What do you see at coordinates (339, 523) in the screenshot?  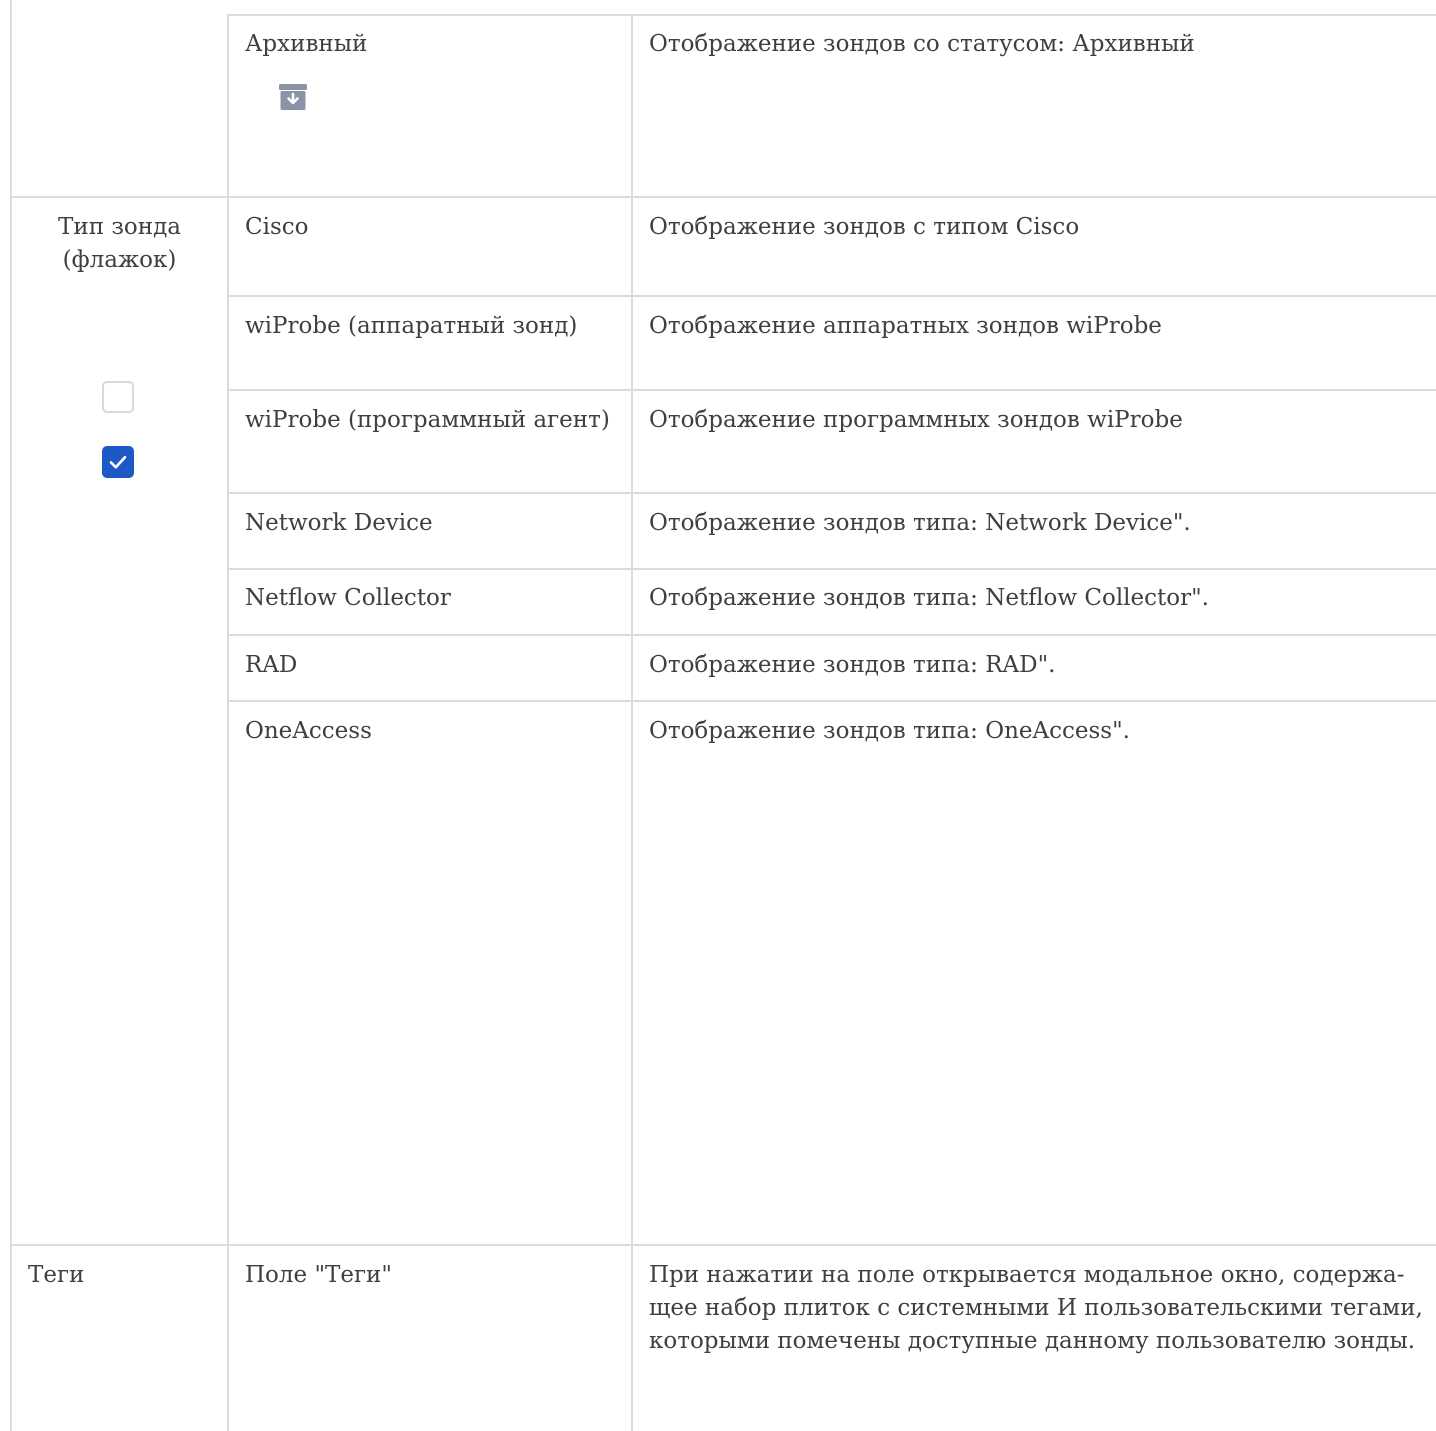 I see `option-network-device: Network Device` at bounding box center [339, 523].